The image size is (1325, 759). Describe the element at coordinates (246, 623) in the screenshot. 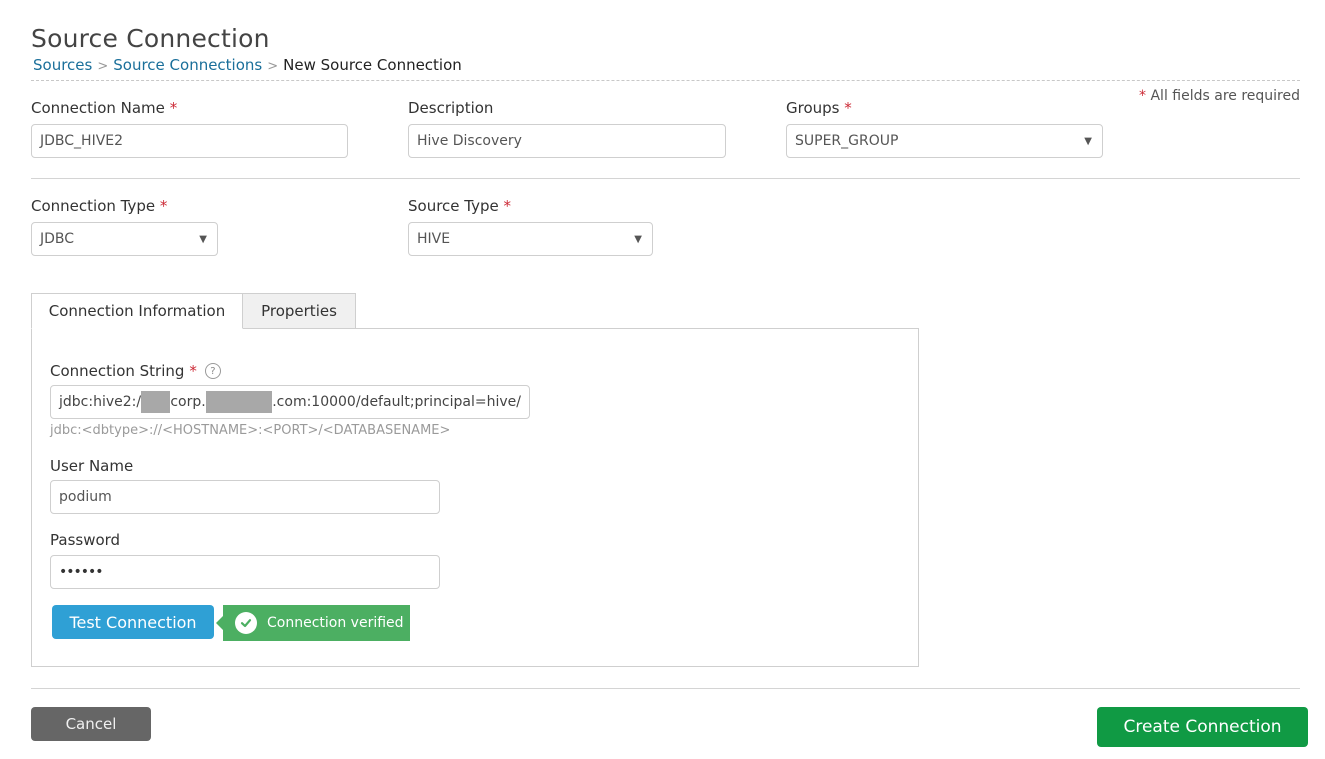

I see `check-circle-icon` at that location.